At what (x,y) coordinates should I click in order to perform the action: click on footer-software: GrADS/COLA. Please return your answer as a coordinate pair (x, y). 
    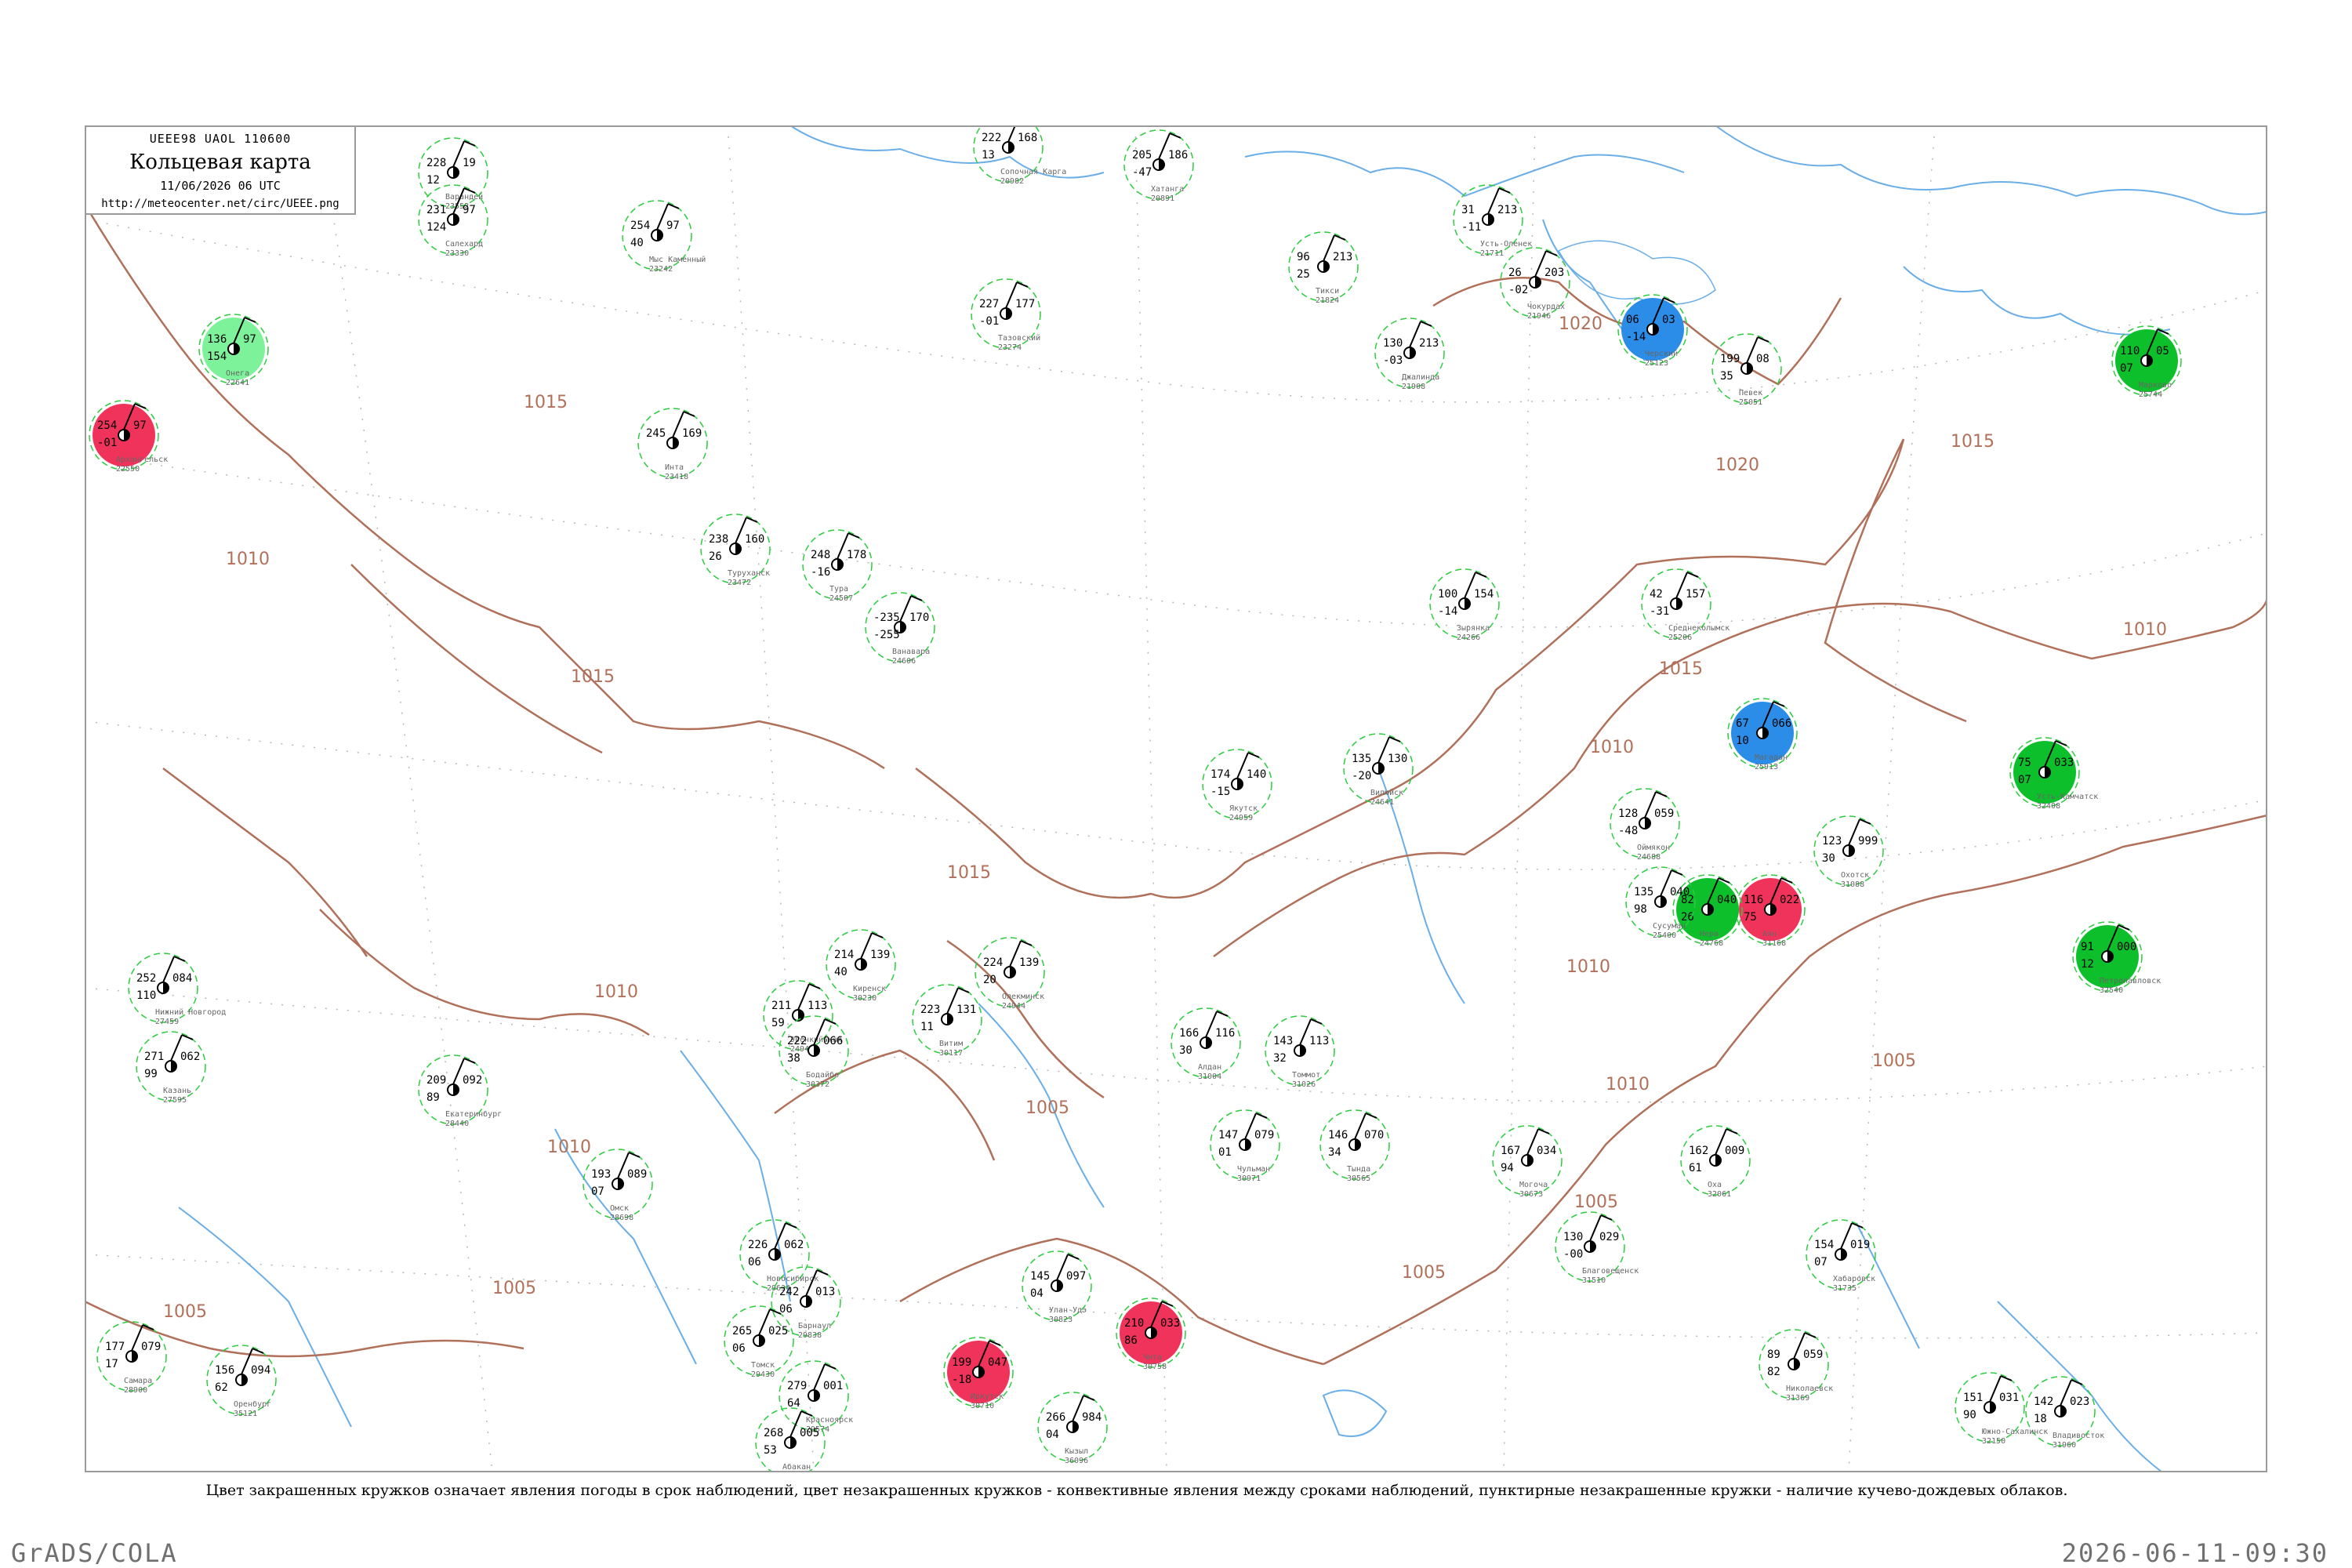
    Looking at the image, I should click on (94, 1553).